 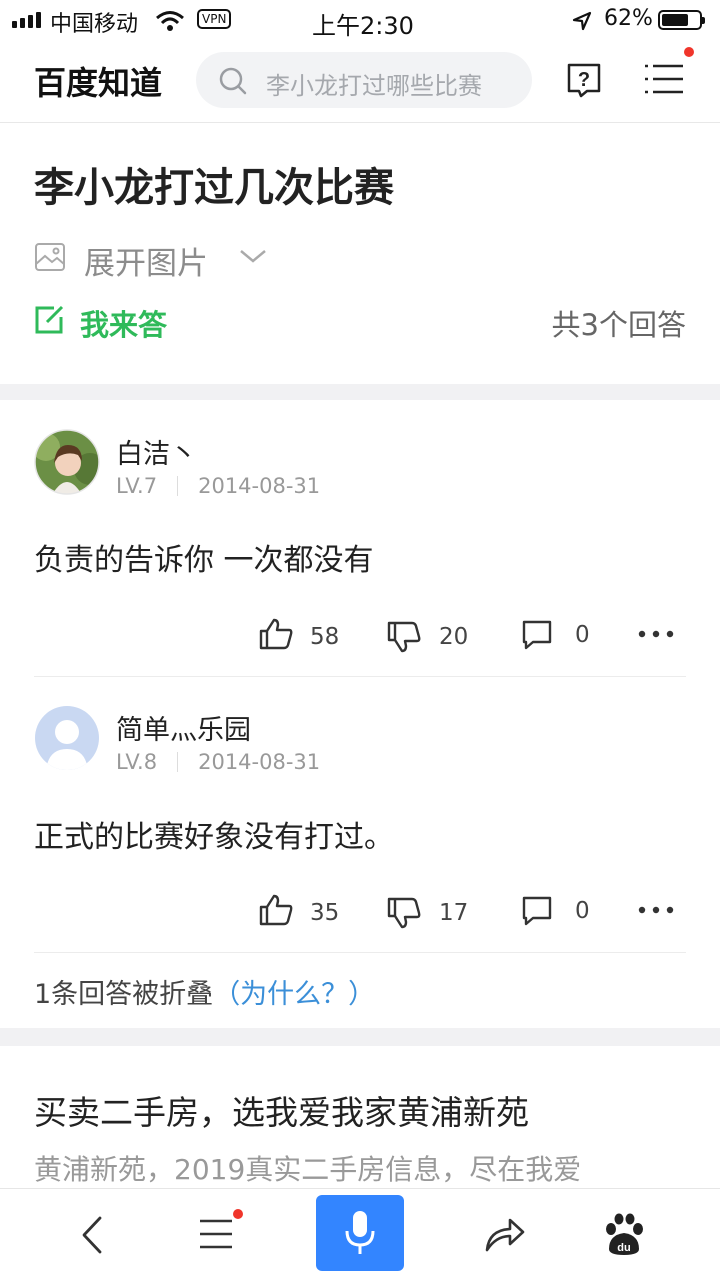 I want to click on location-icon, so click(x=582, y=21).